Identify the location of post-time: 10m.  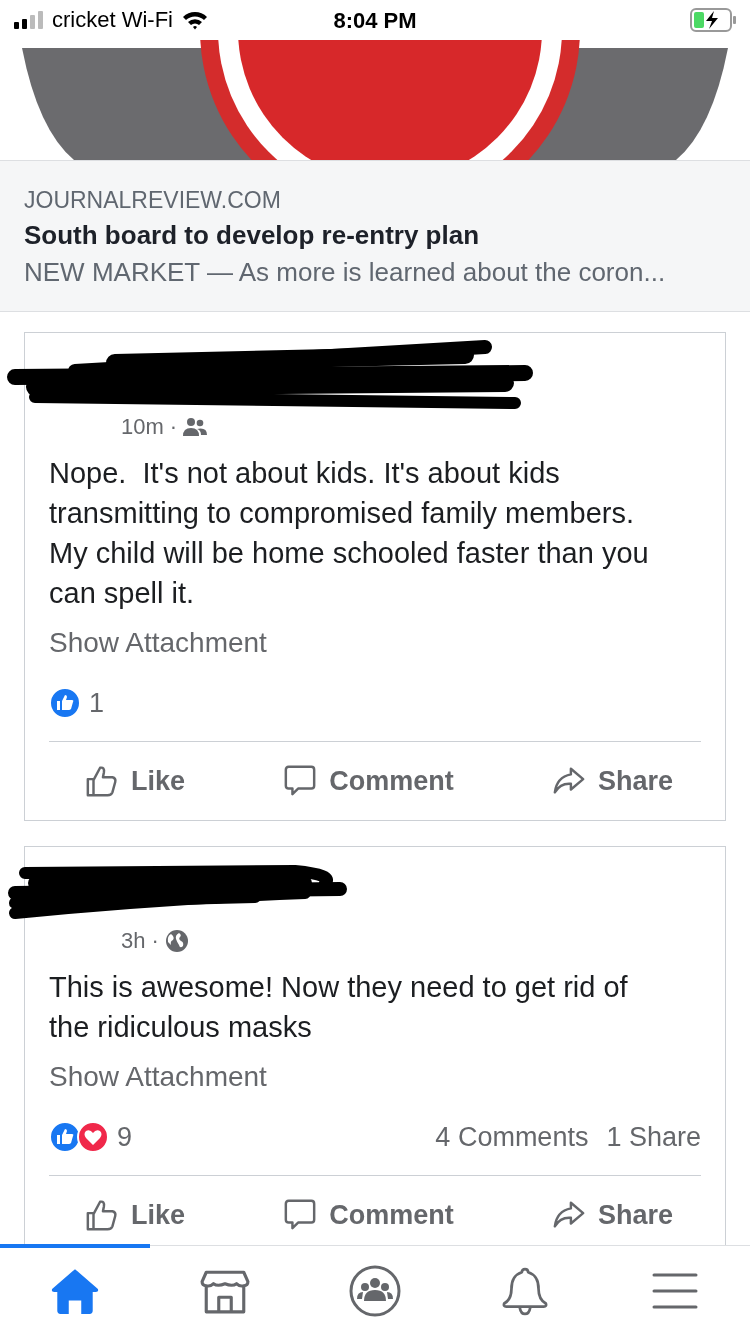
(142, 427).